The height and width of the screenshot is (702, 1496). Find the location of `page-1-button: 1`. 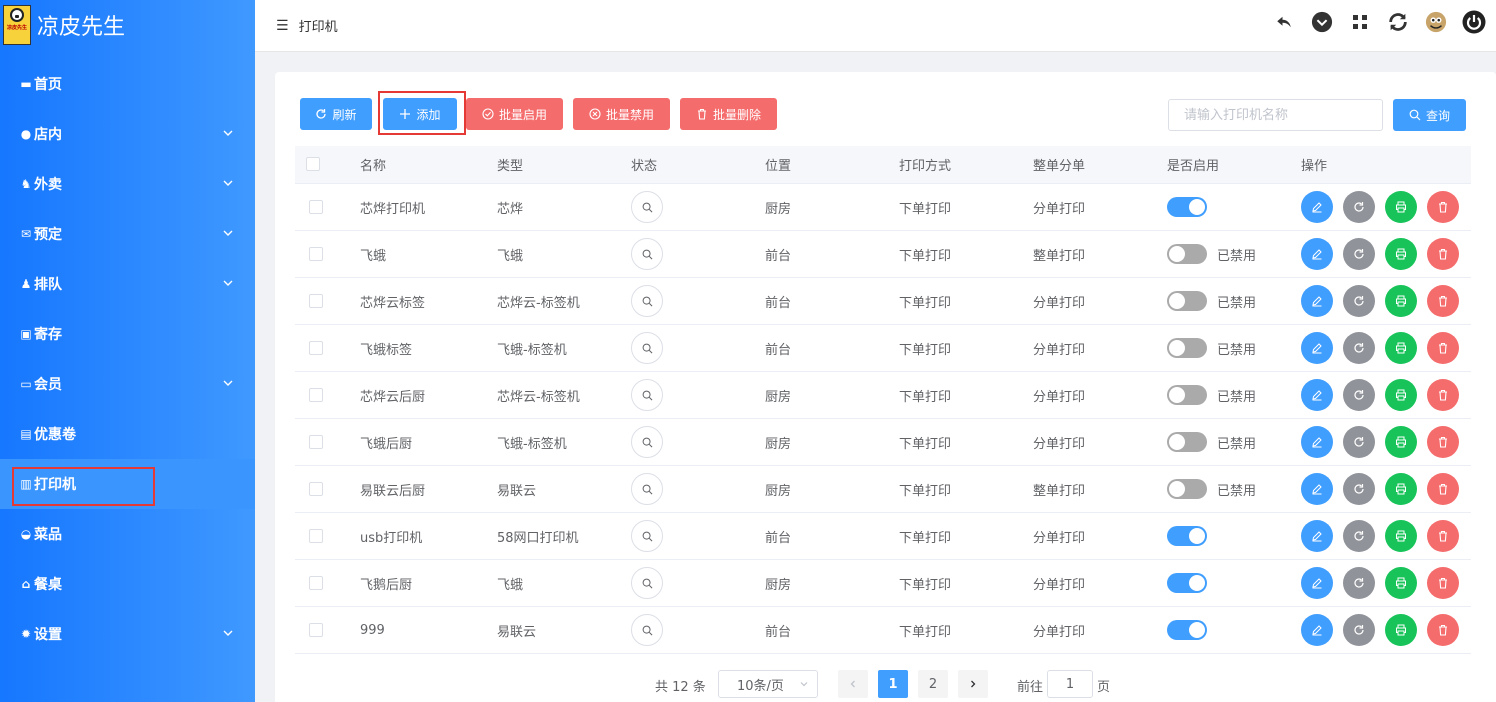

page-1-button: 1 is located at coordinates (893, 684).